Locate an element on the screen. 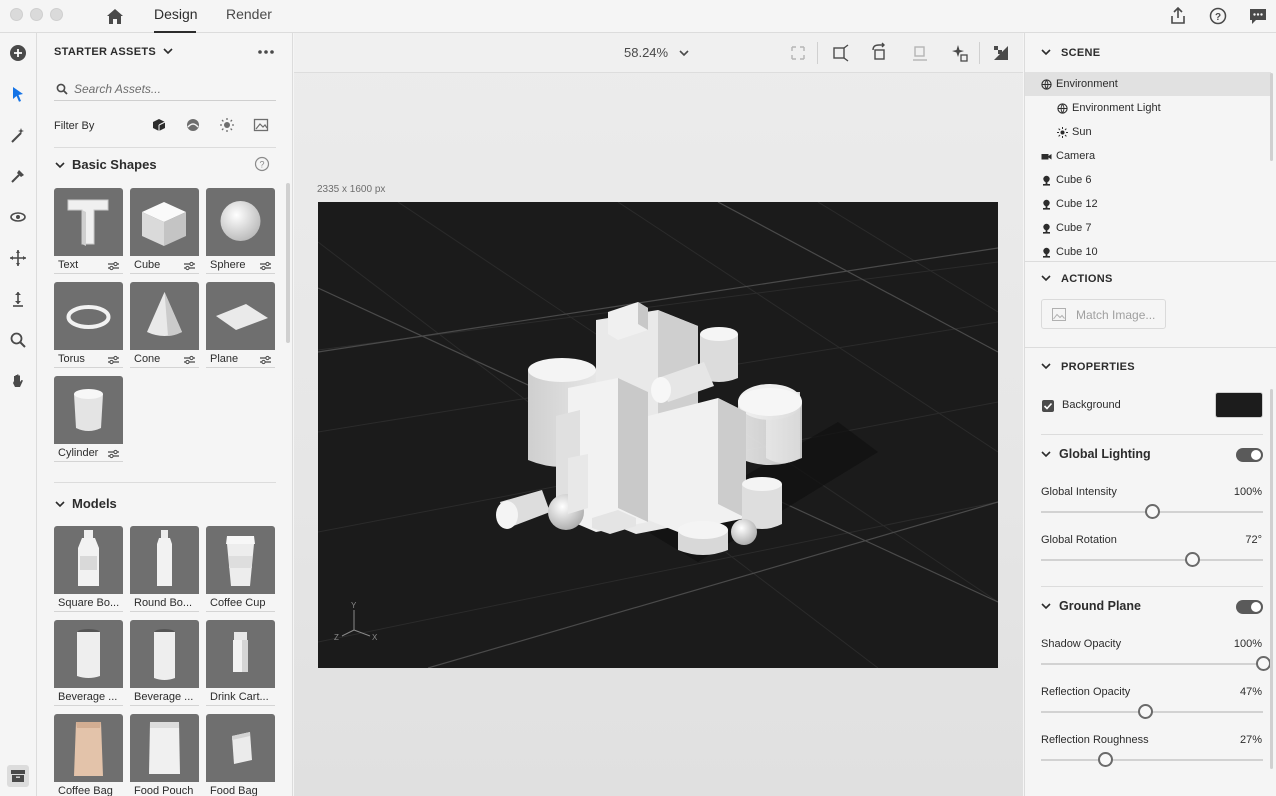 The image size is (1276, 796). zoom-icon is located at coordinates (18, 340).